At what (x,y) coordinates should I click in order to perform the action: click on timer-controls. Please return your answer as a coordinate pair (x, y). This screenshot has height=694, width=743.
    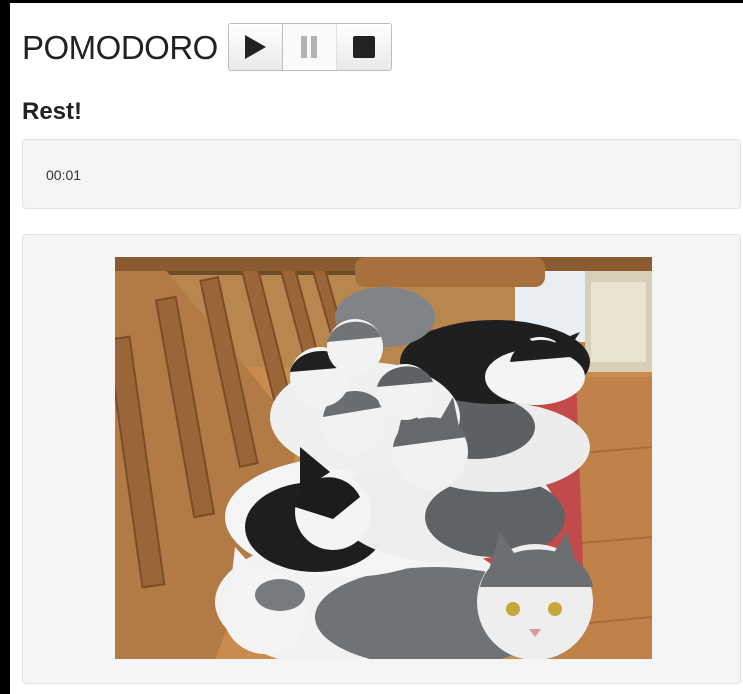
    Looking at the image, I should click on (309, 47).